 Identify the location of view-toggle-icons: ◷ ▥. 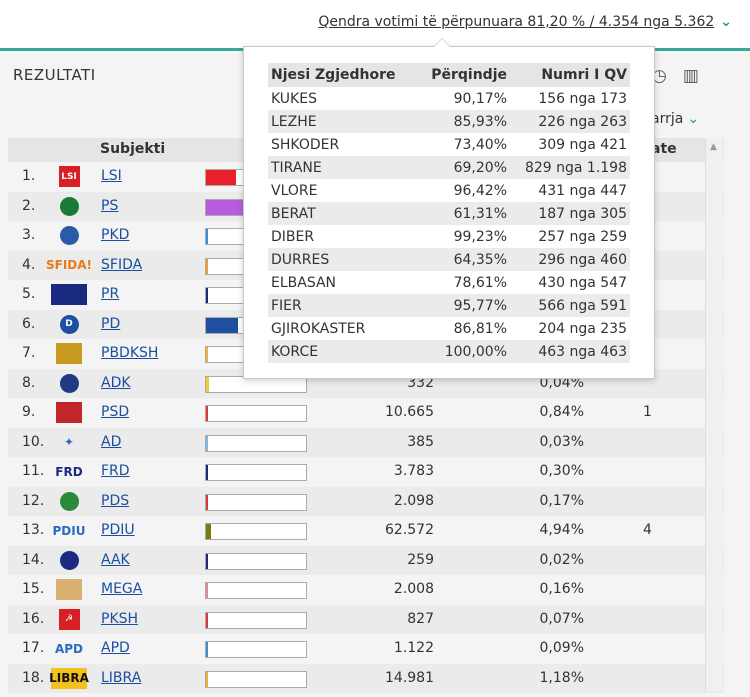
(683, 76).